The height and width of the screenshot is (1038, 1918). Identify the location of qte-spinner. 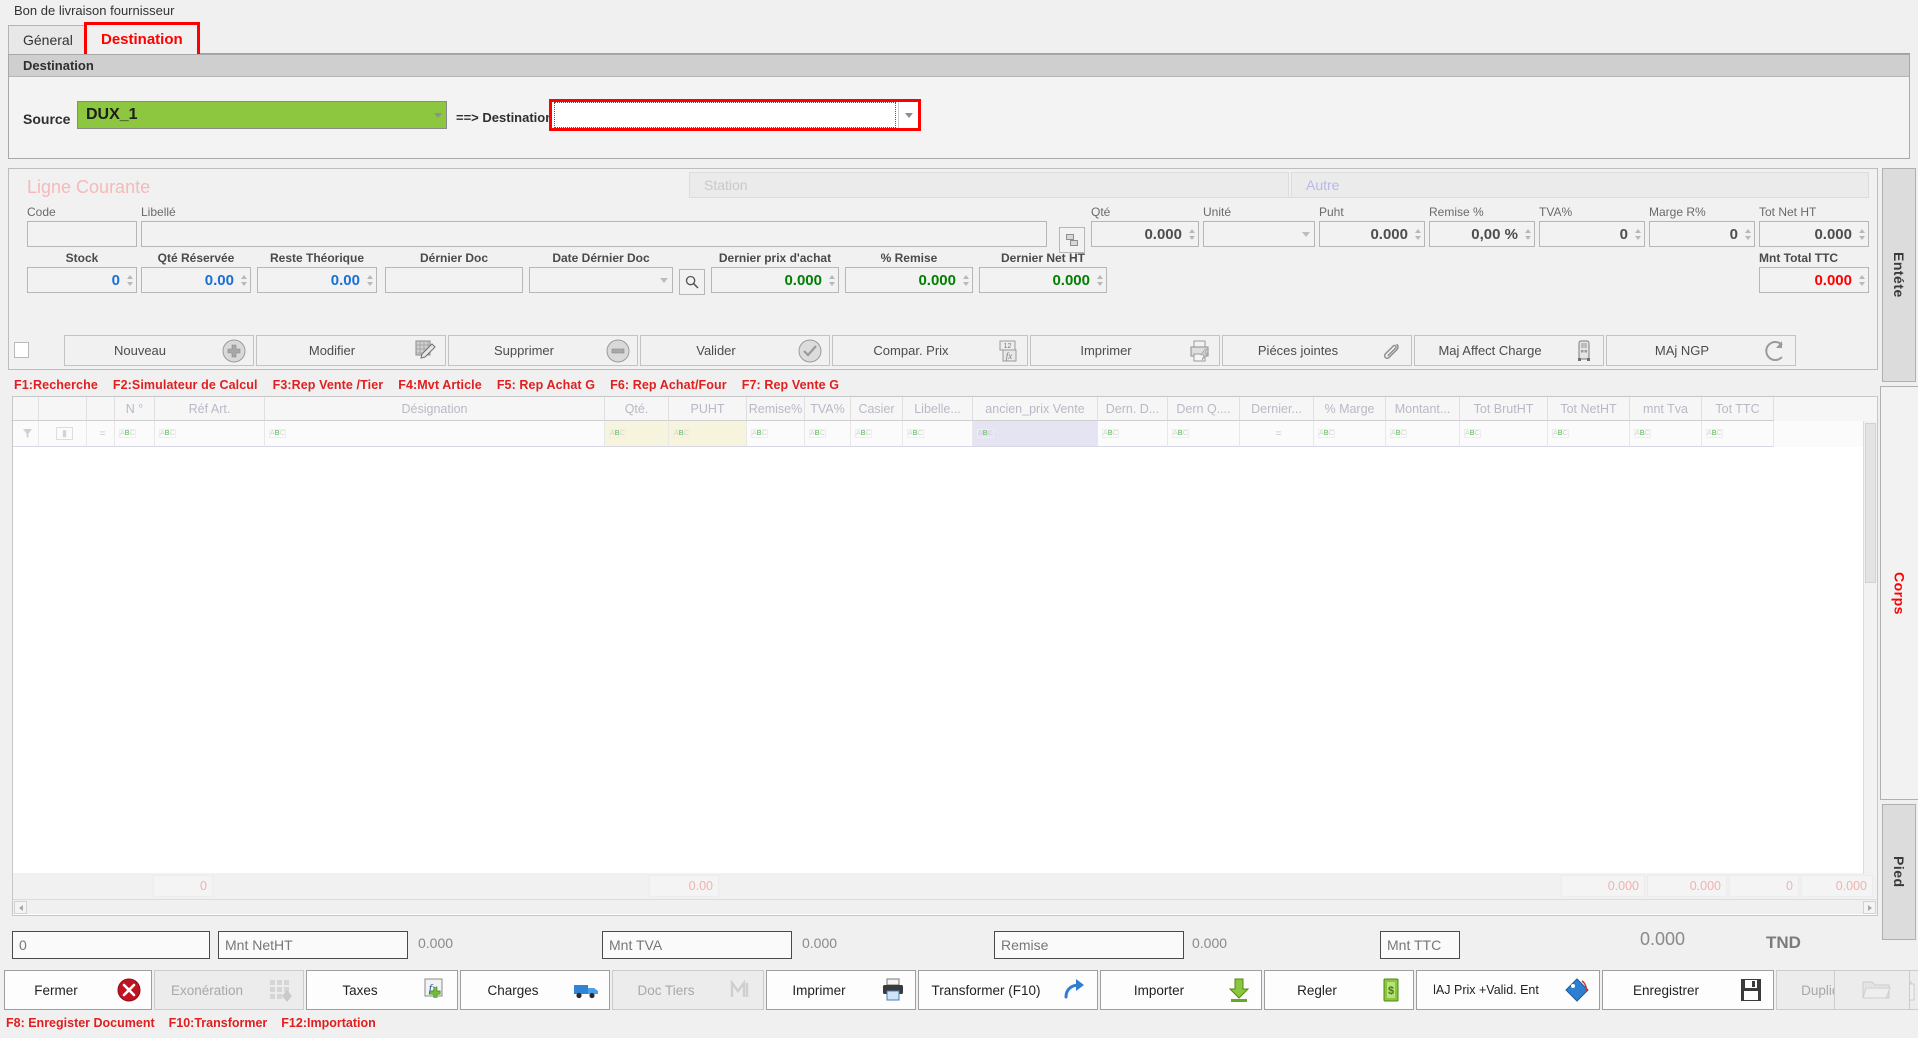
(1192, 234).